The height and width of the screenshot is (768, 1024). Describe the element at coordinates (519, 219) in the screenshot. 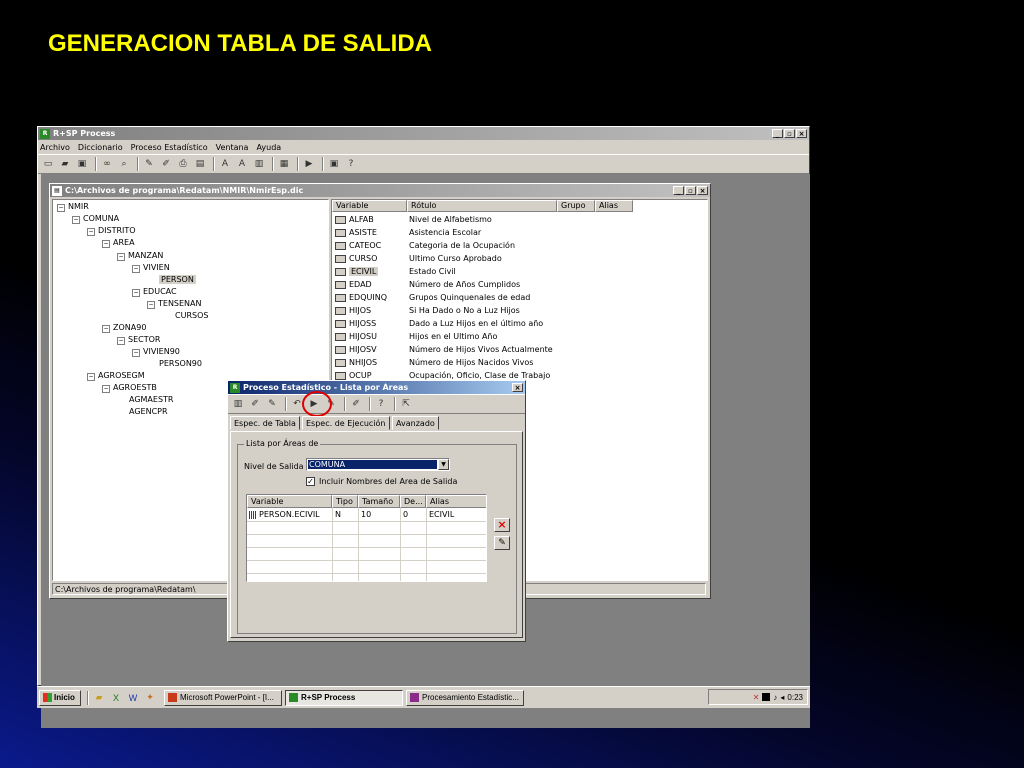

I see `list-item: ALFAB Nivel de Alfabetismo` at that location.